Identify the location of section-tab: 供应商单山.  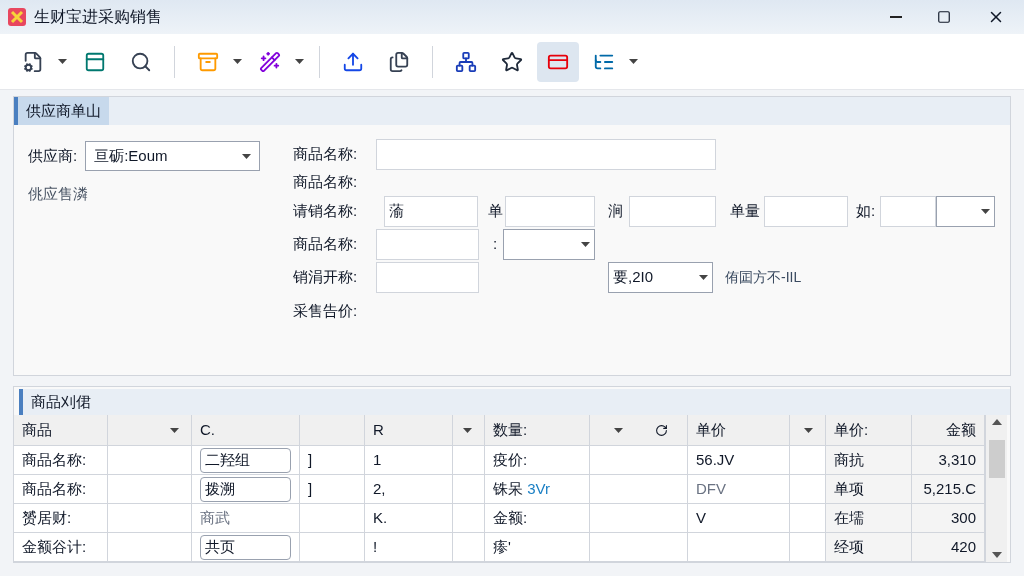
(61, 111).